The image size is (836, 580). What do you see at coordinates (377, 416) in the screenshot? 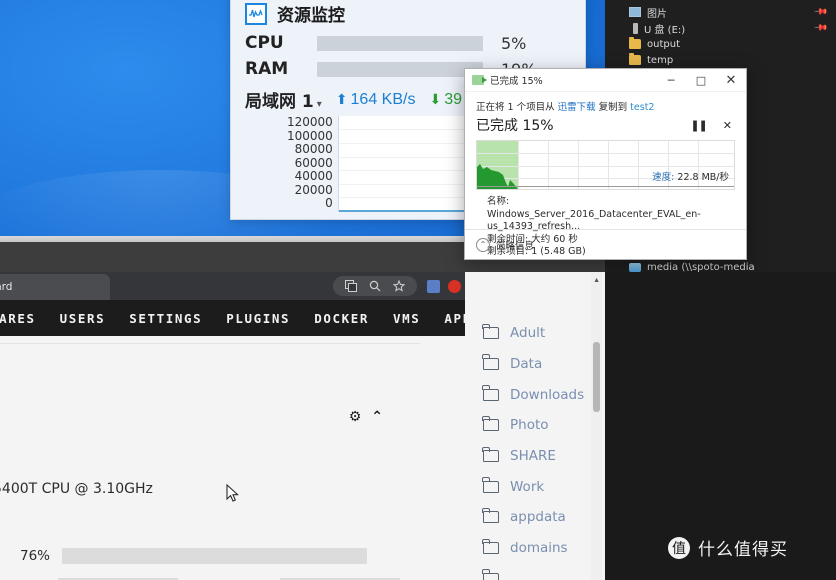
I see `chevron-up-icon: ⌃` at bounding box center [377, 416].